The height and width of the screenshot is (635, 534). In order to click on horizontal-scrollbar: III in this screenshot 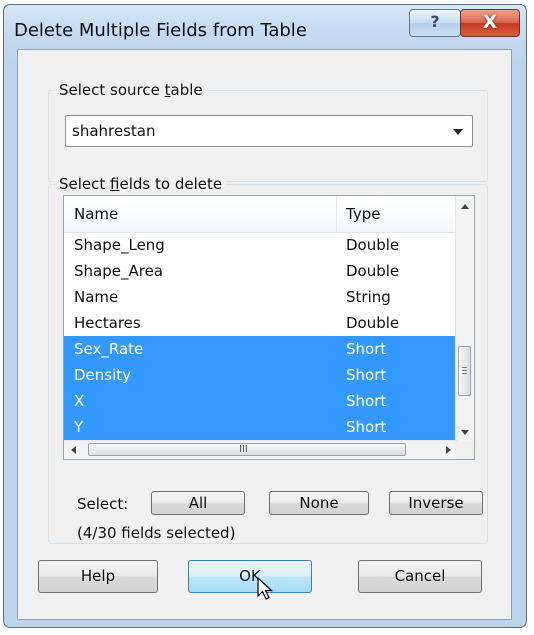, I will do `click(261, 449)`.